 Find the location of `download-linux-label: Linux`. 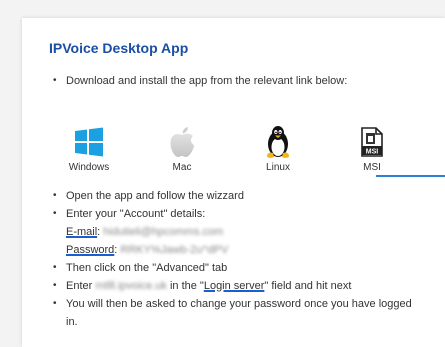

download-linux-label: Linux is located at coordinates (278, 167).